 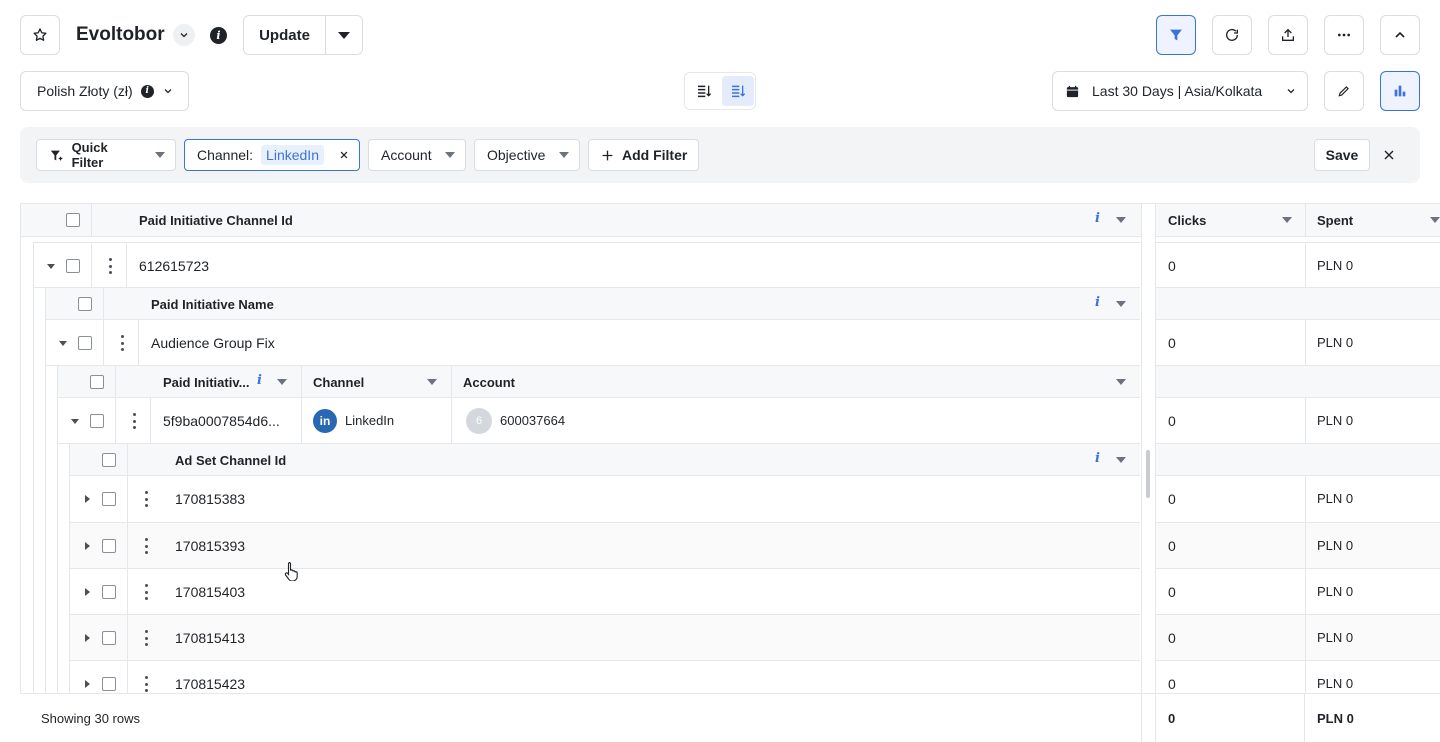 What do you see at coordinates (605, 499) in the screenshot?
I see `table-row: 170815383` at bounding box center [605, 499].